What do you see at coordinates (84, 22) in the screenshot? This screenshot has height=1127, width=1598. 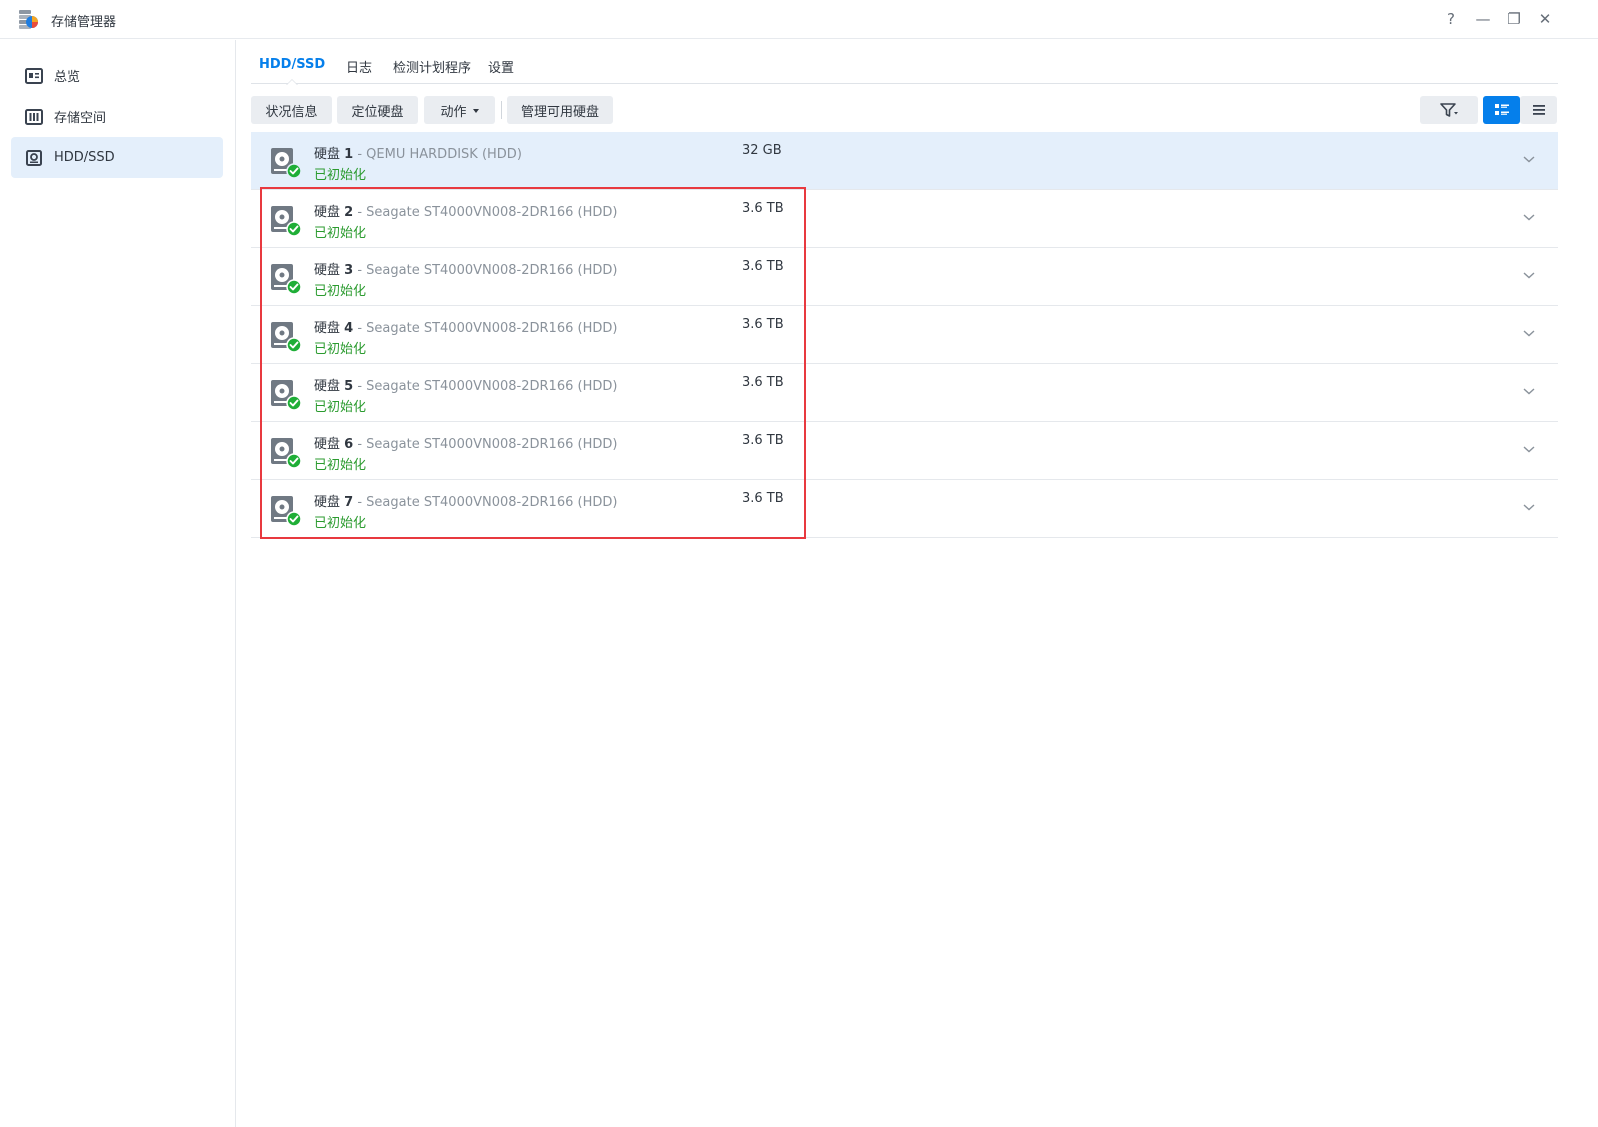 I see `window-title: 存储管理器` at bounding box center [84, 22].